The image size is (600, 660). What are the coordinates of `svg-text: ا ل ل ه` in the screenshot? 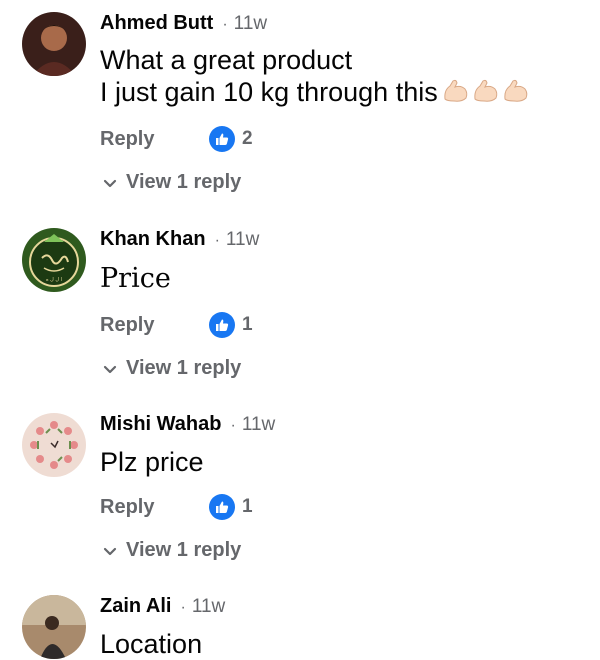 It's located at (54, 280).